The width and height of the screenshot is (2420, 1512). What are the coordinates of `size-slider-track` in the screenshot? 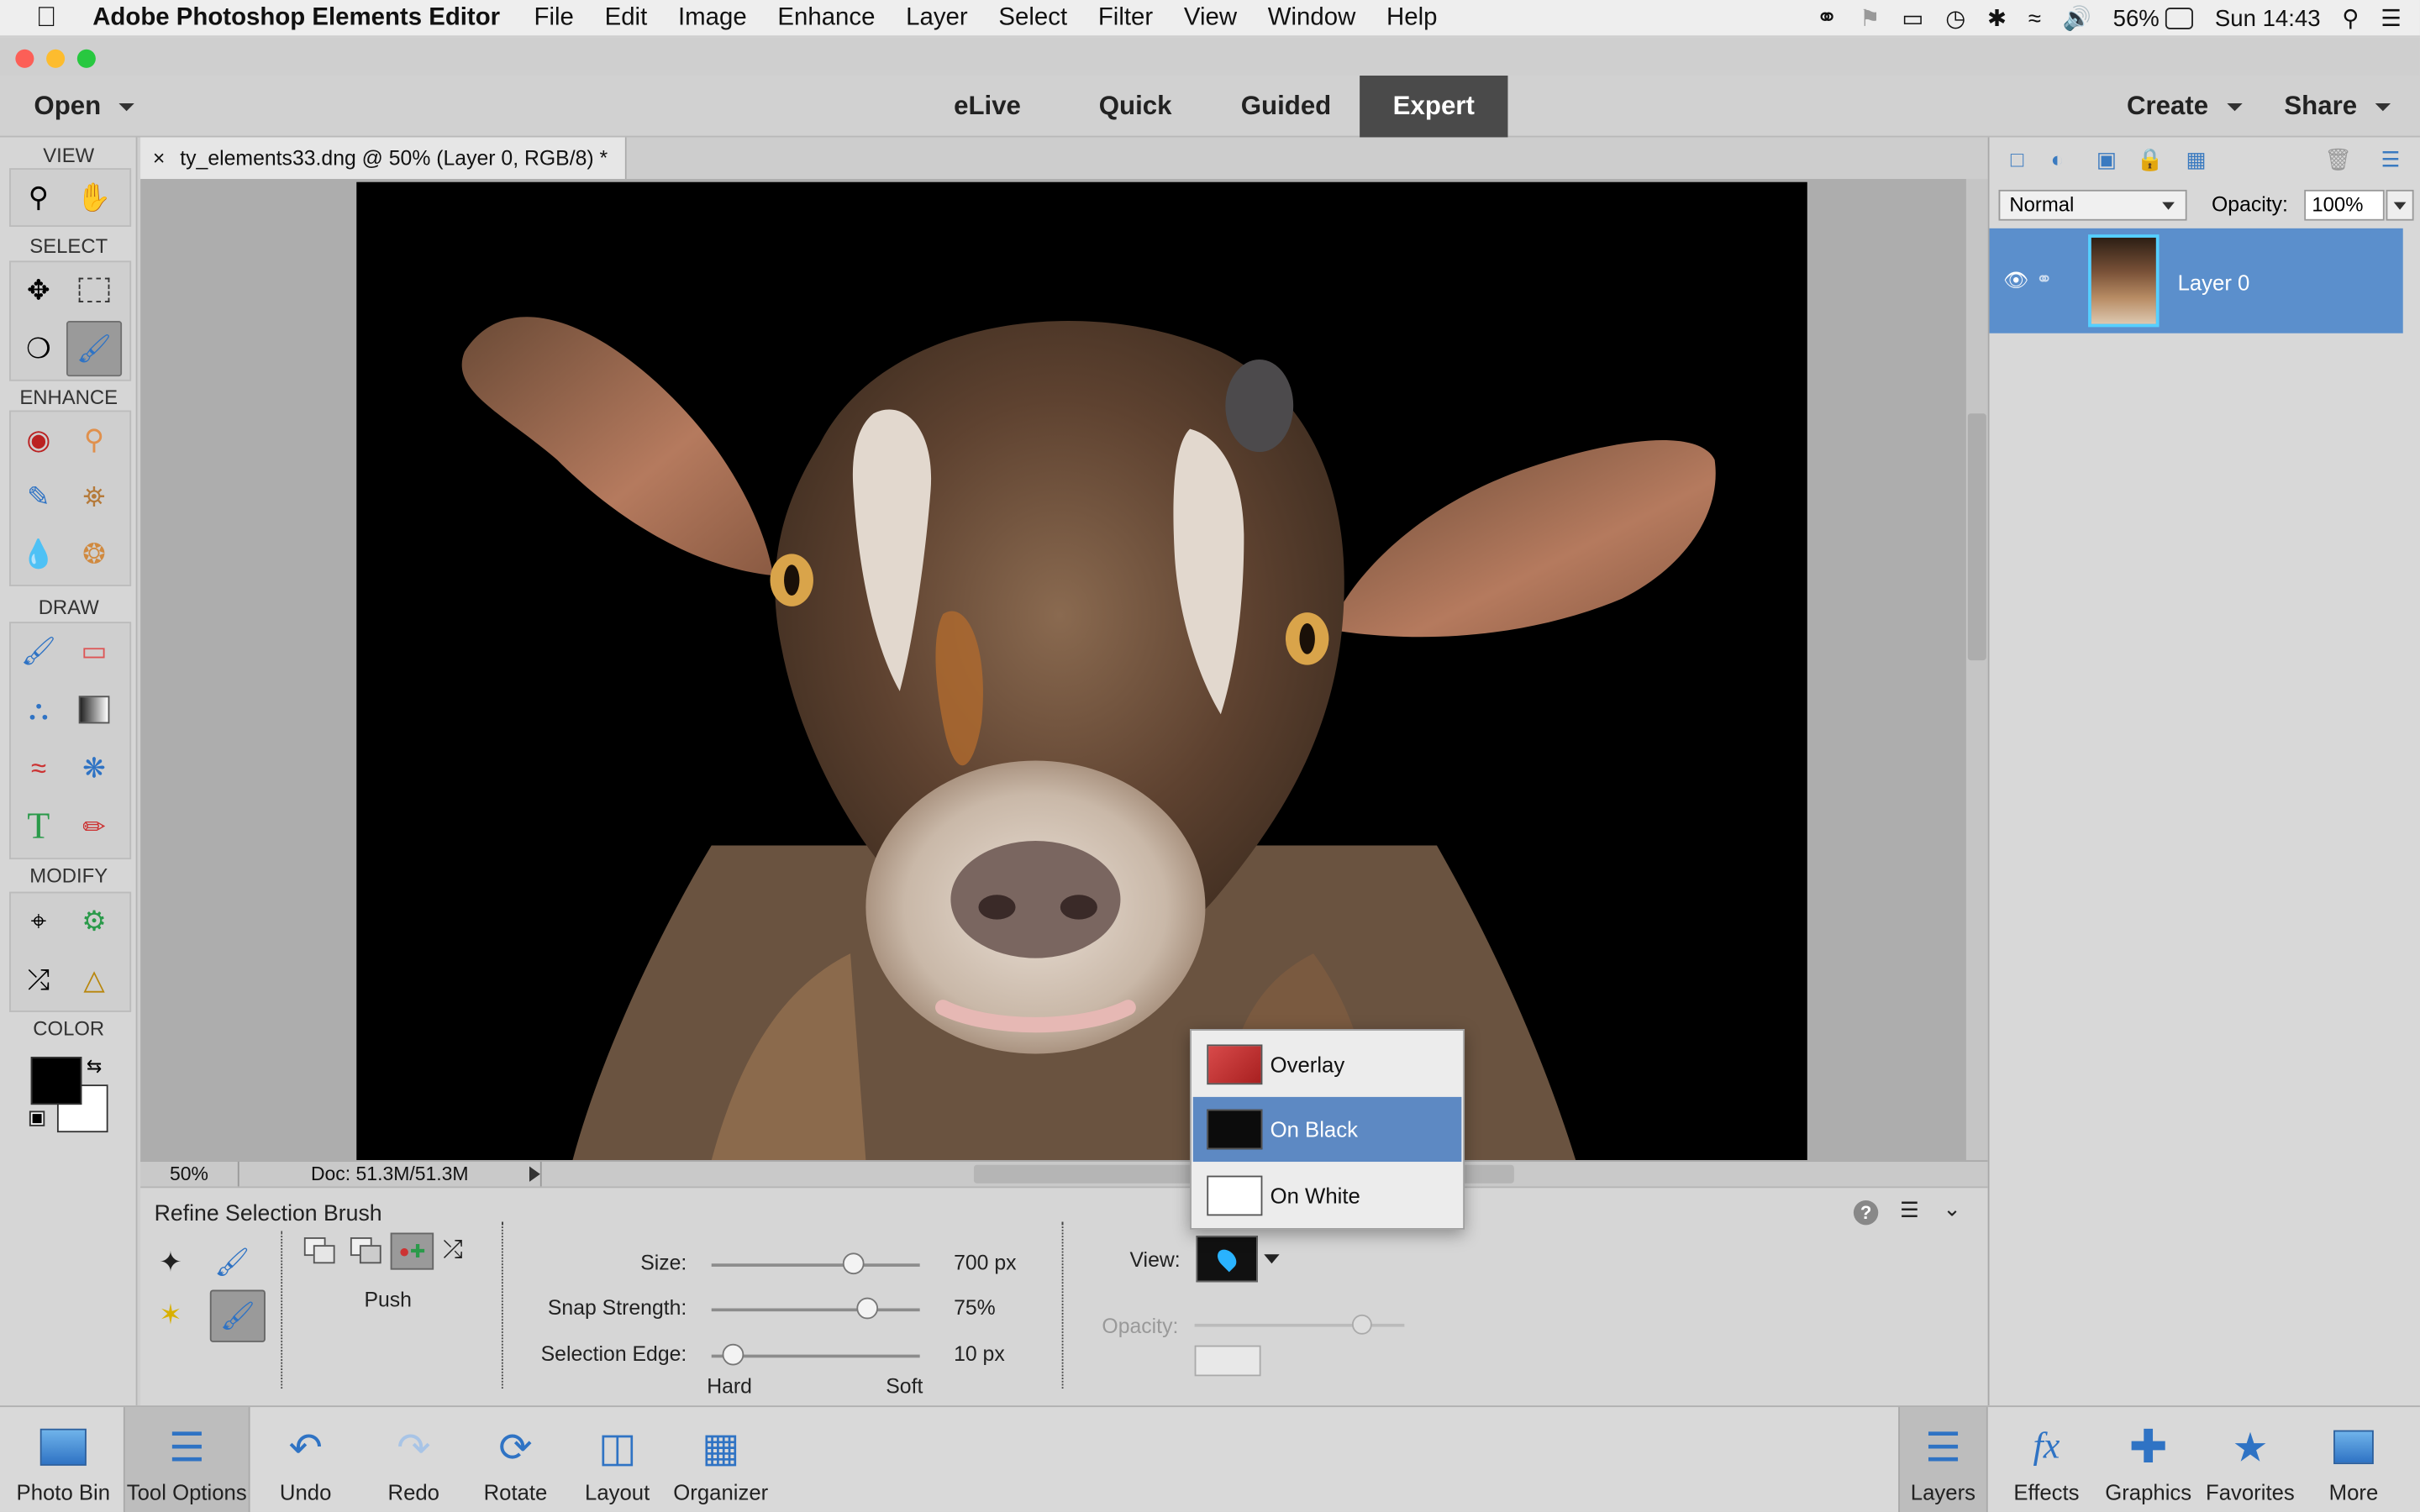 It's located at (815, 1265).